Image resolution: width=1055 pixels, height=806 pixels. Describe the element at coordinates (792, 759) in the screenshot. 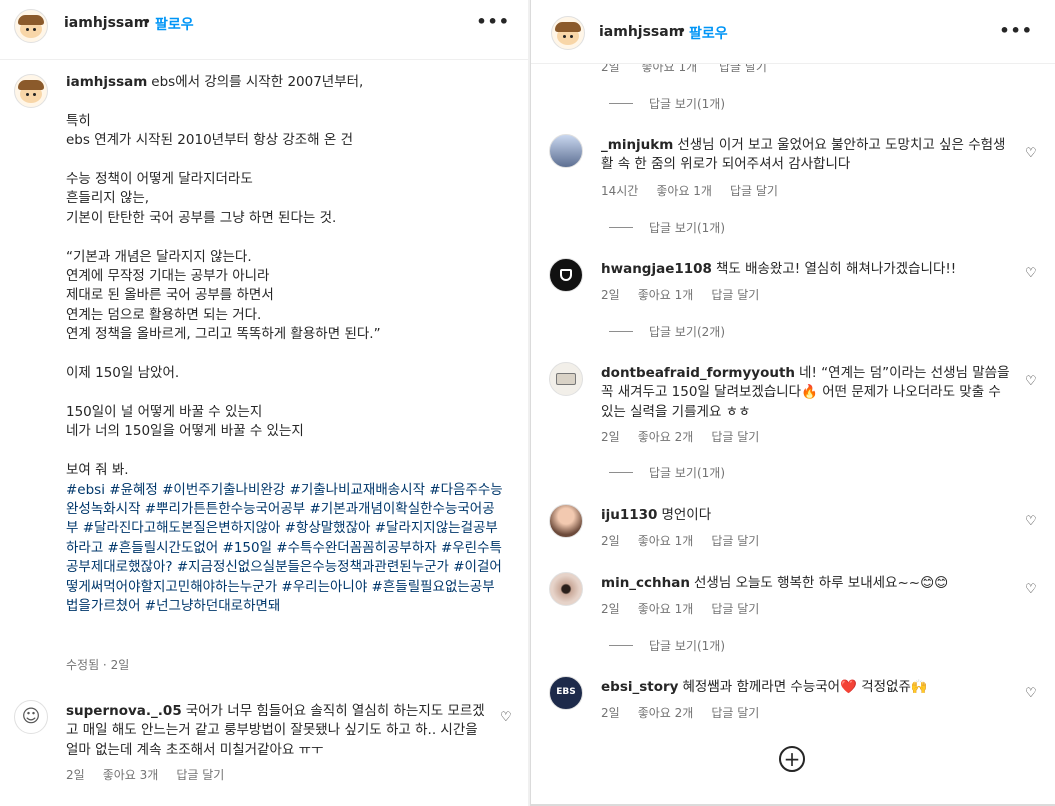

I see `load-more-comments-icon: +` at that location.